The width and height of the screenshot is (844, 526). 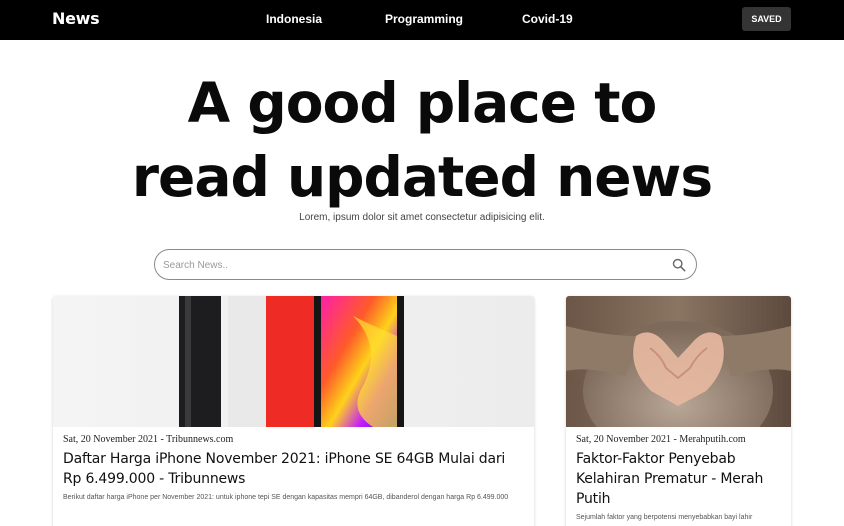 I want to click on brand-logo: News, so click(x=76, y=18).